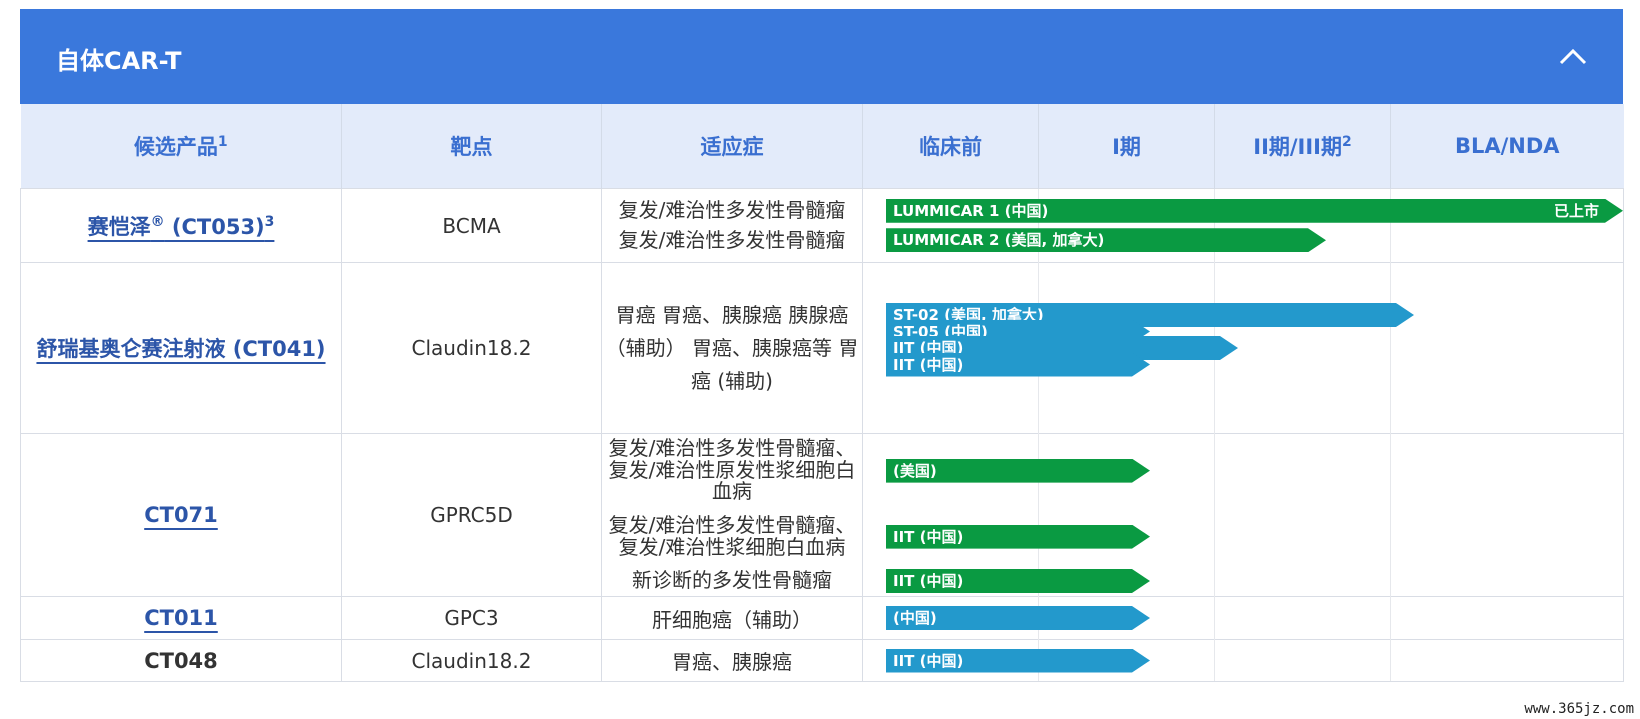 The image size is (1640, 719). I want to click on col-header-product: 候选产品1, so click(181, 146).